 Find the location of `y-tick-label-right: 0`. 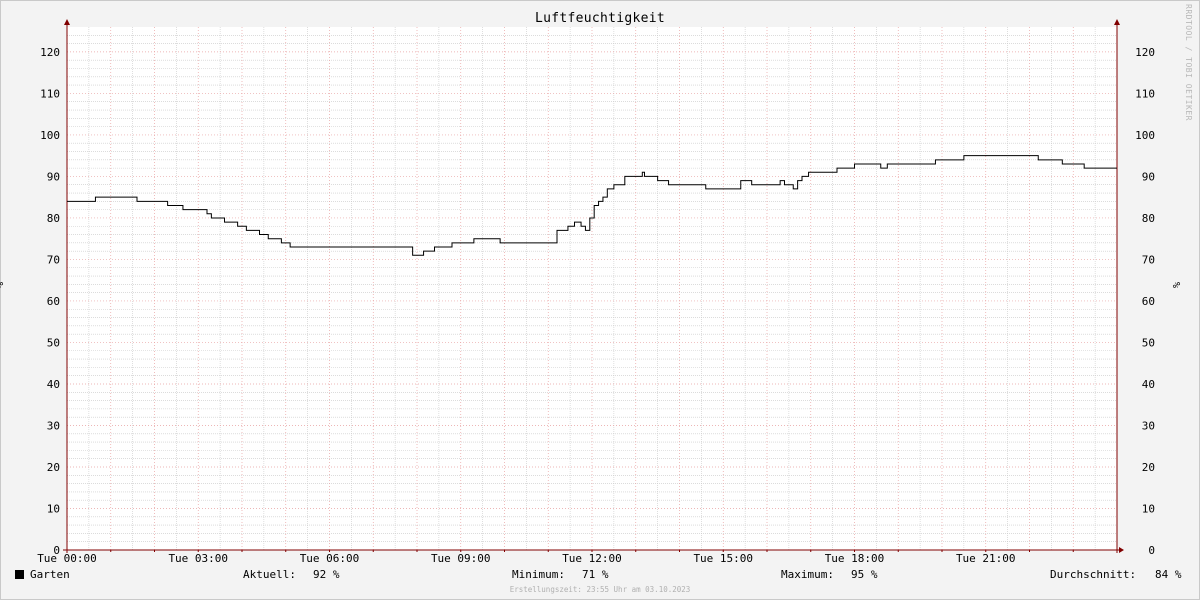

y-tick-label-right: 0 is located at coordinates (1151, 550).